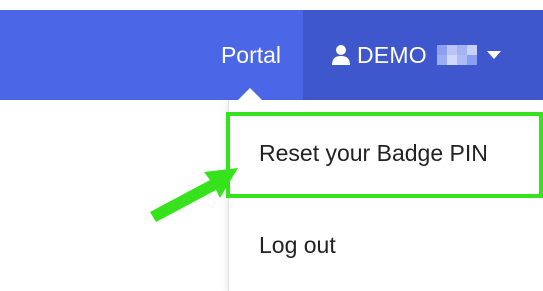 The width and height of the screenshot is (543, 291). Describe the element at coordinates (392, 54) in the screenshot. I see `user-name: DEMO` at that location.